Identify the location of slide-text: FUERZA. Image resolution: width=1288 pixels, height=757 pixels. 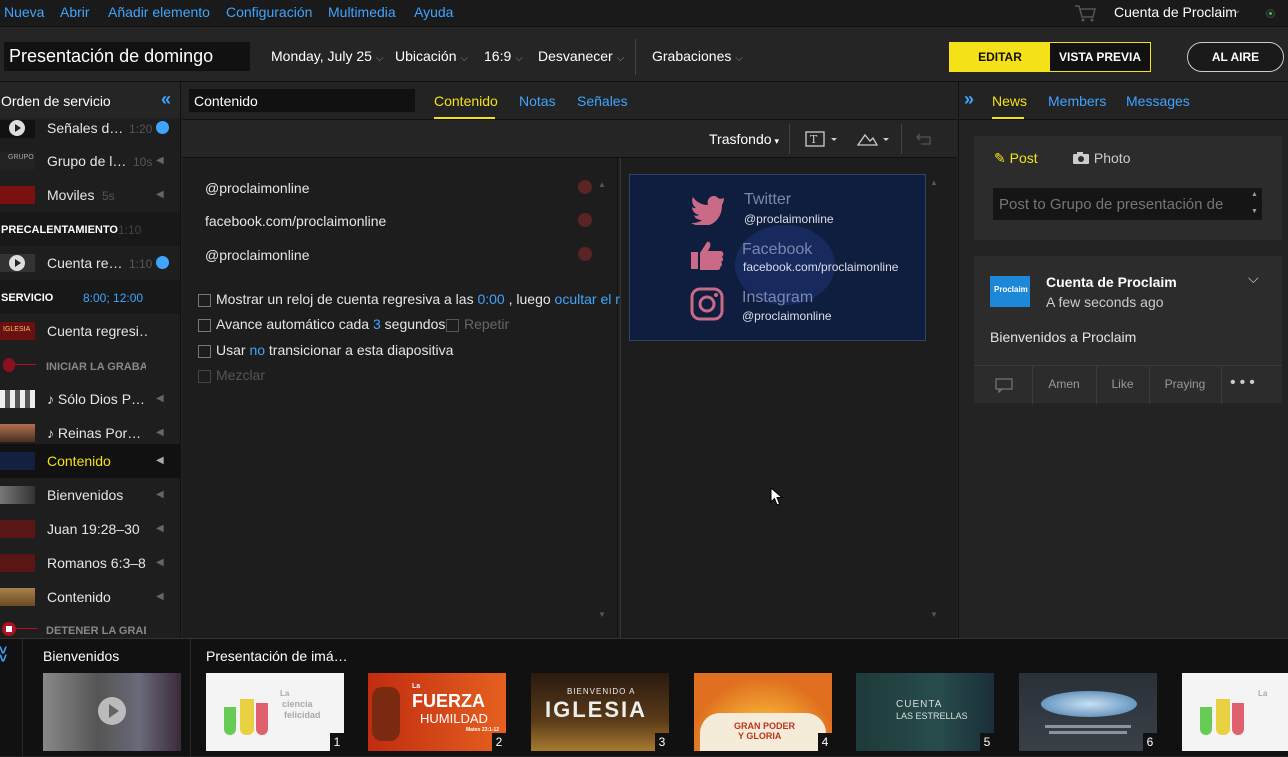
(448, 701).